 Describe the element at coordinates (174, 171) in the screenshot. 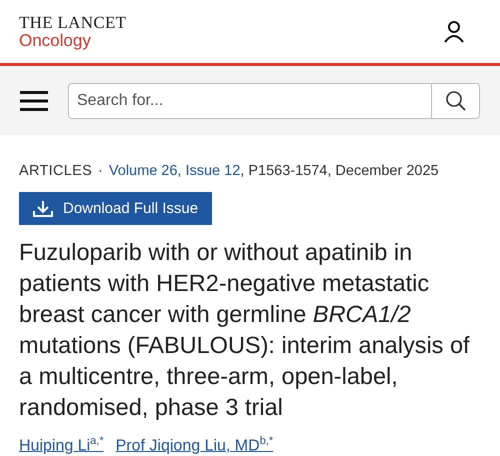

I see `issue-link: Volume 26, Issue 12` at that location.